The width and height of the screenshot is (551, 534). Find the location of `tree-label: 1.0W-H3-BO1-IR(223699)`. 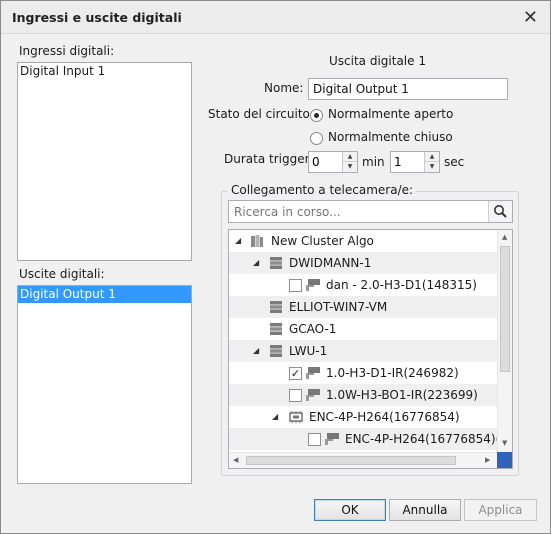

tree-label: 1.0W-H3-BO1-IR(223699) is located at coordinates (402, 395).